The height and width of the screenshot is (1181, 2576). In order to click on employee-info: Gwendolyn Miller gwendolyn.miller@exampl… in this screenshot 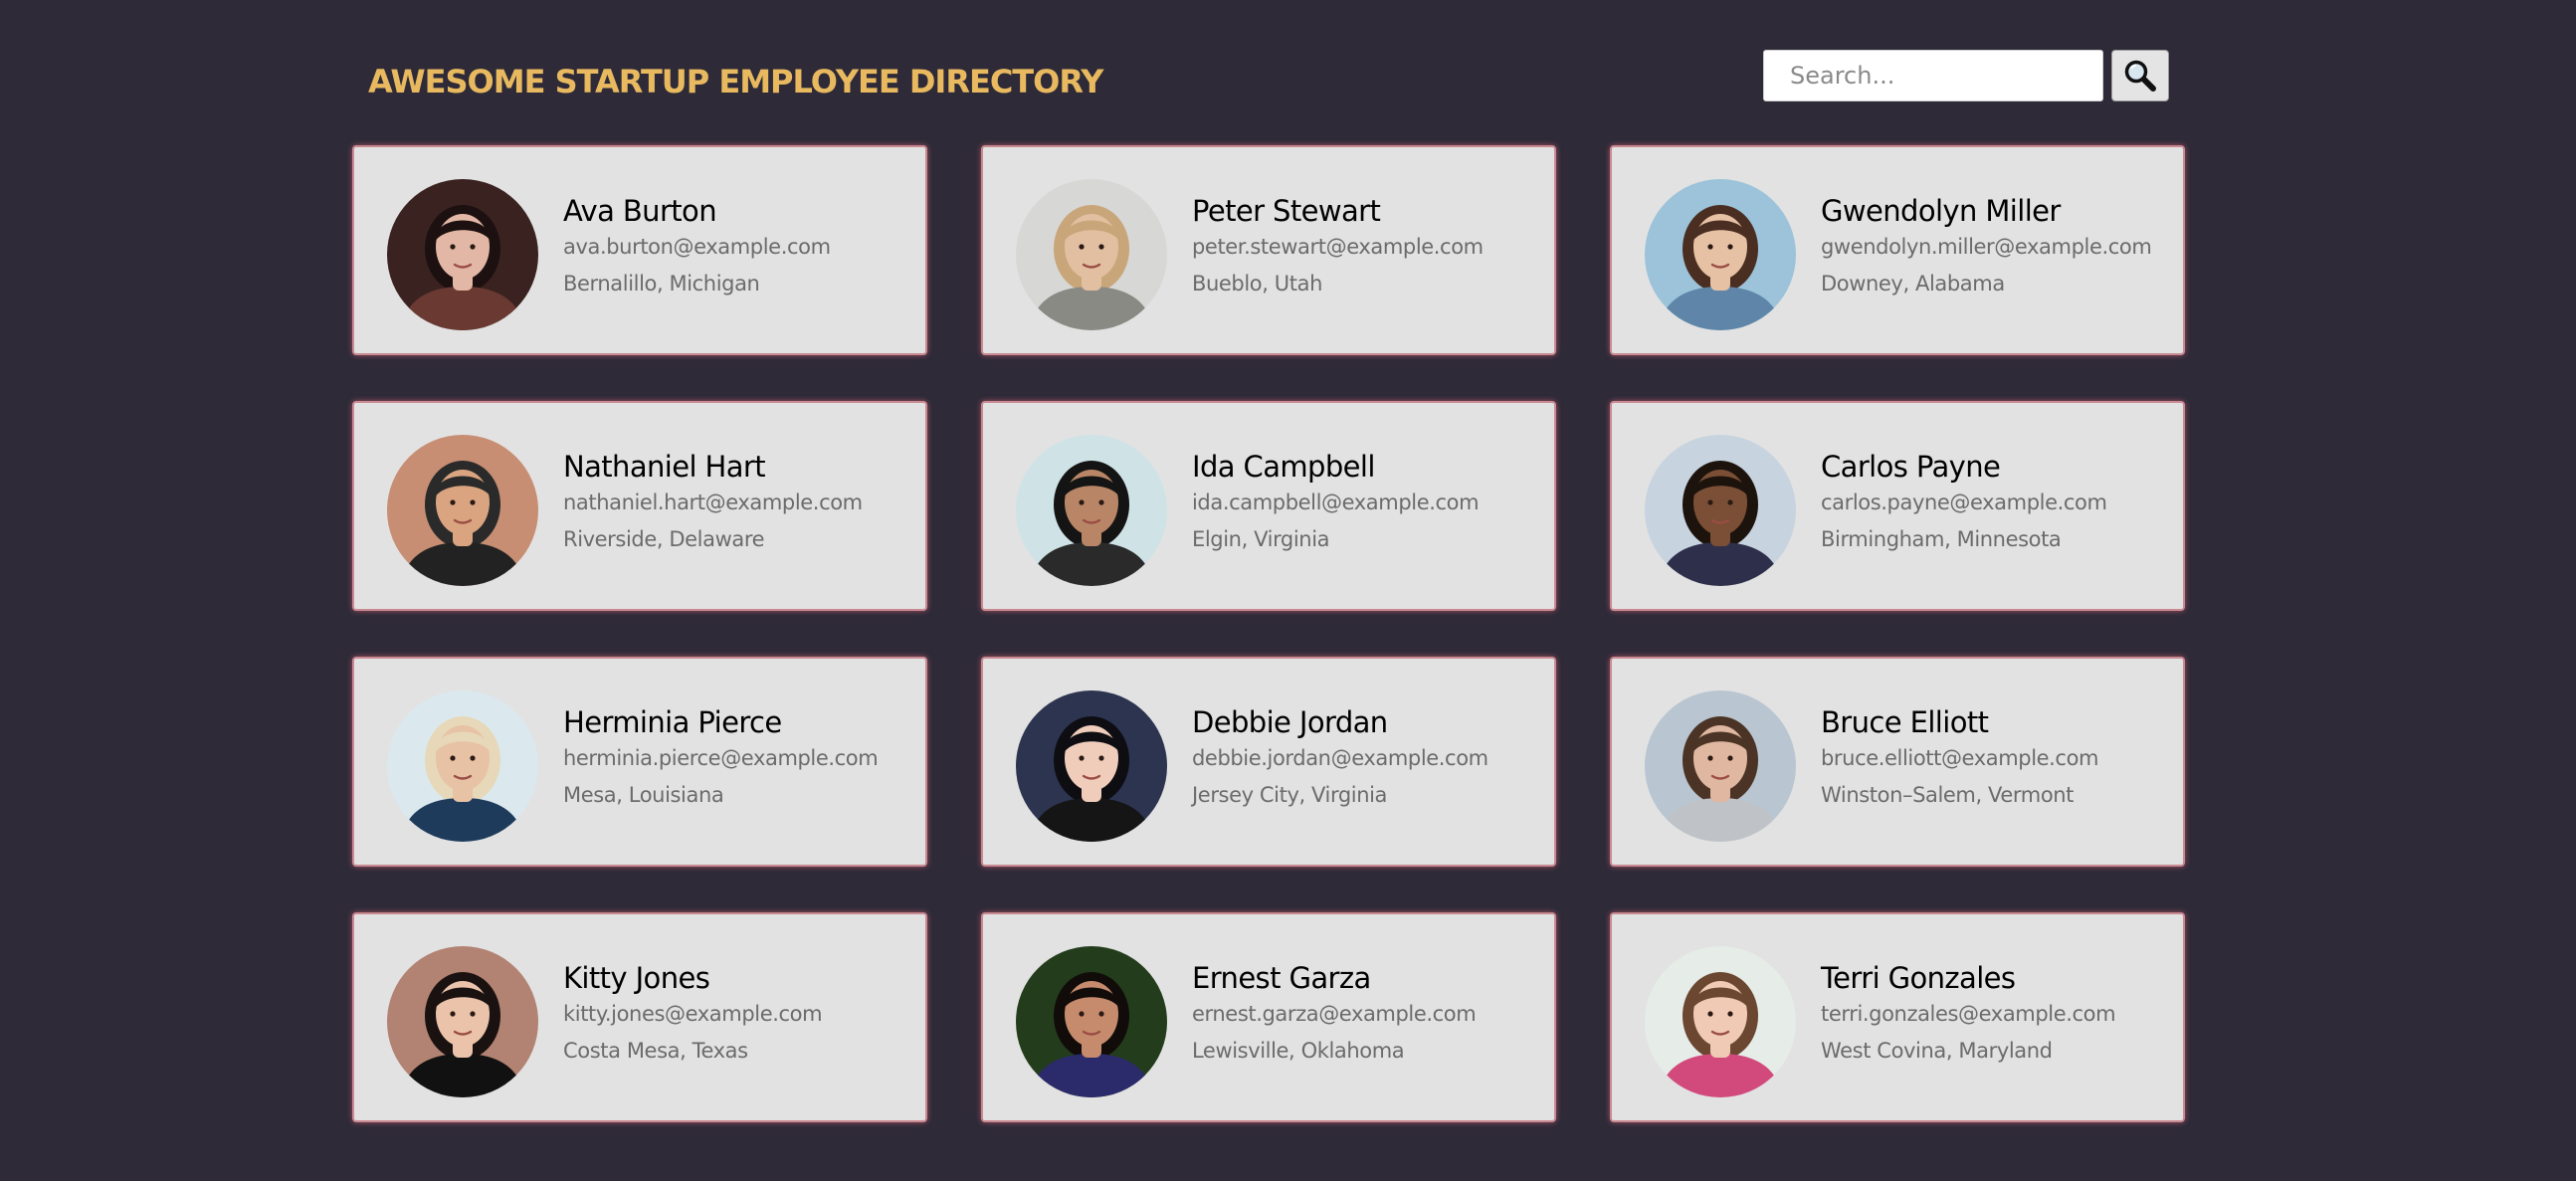, I will do `click(1997, 244)`.